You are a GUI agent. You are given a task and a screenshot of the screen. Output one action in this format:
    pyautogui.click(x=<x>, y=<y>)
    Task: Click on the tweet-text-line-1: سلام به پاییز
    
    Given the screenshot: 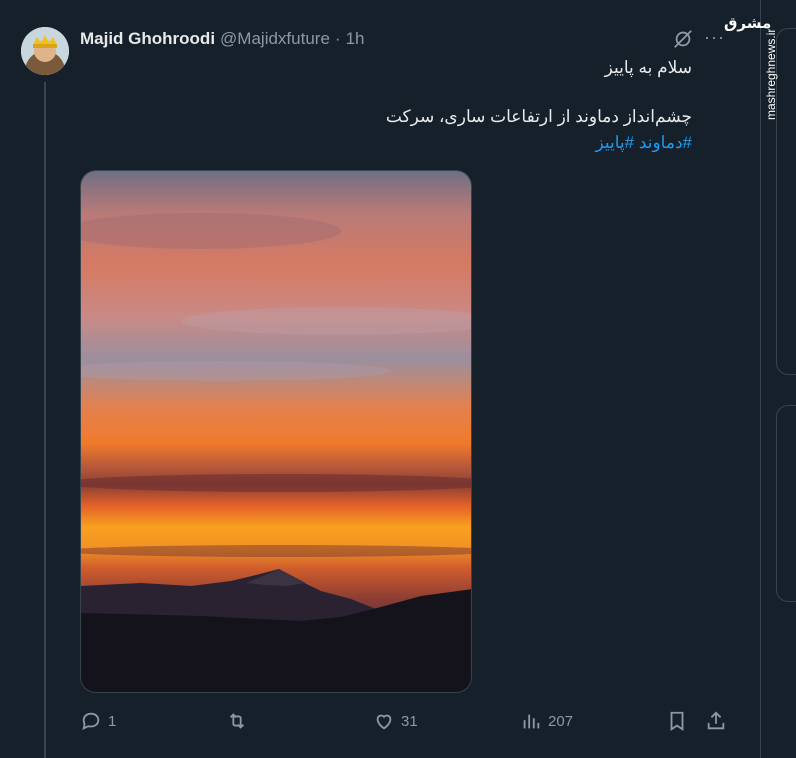 What is the action you would take?
    pyautogui.click(x=648, y=67)
    